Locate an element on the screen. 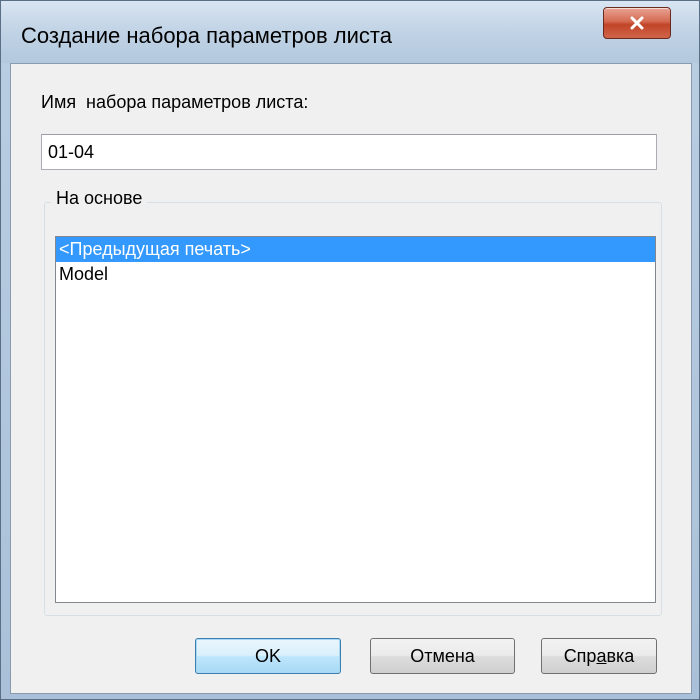 This screenshot has height=700, width=700. cancel-button: Отмена is located at coordinates (442, 656).